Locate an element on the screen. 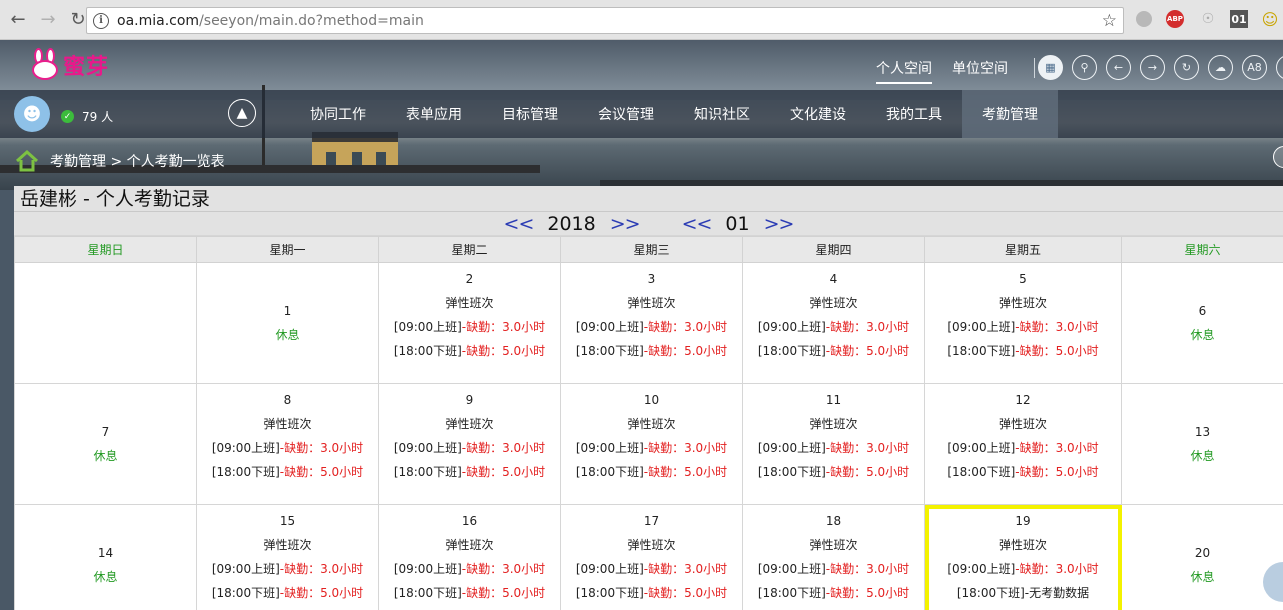 Image resolution: width=1283 pixels, height=610 pixels. prev-year-button: << is located at coordinates (519, 224).